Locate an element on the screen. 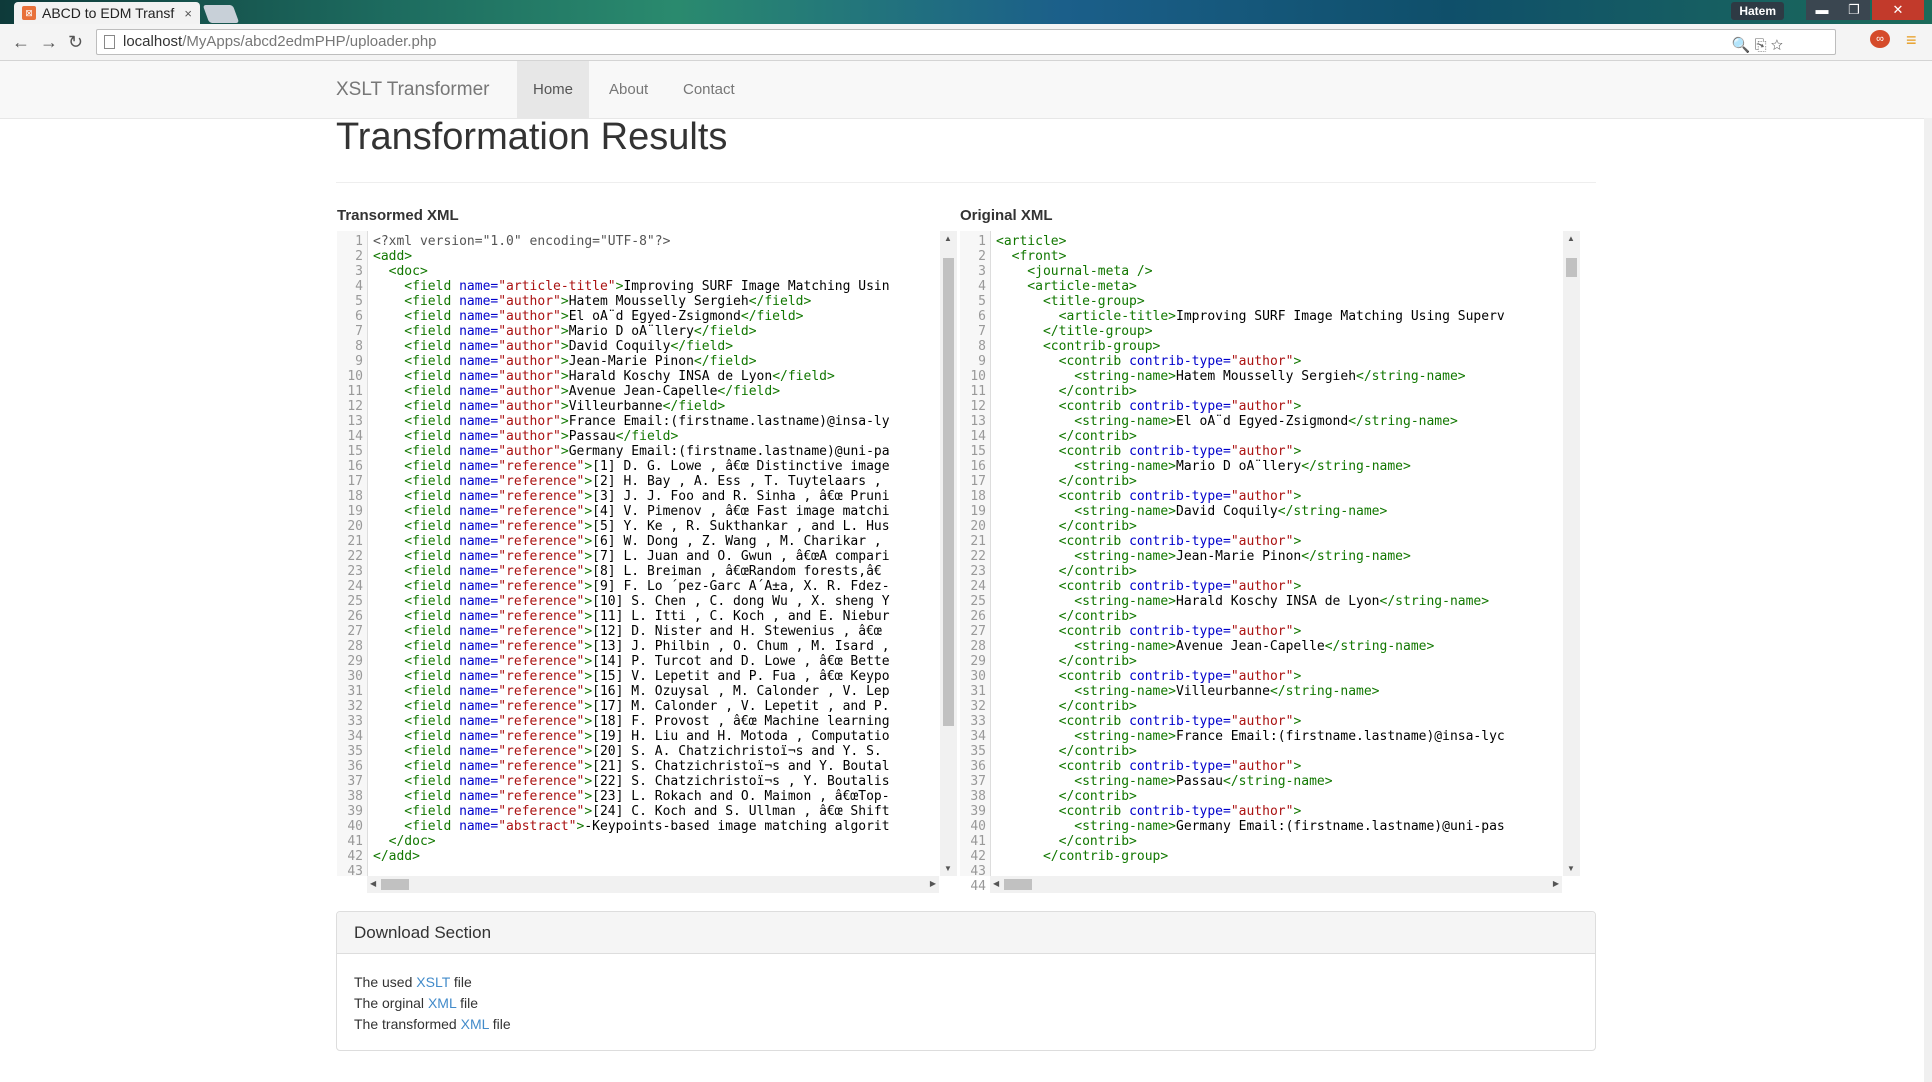 The height and width of the screenshot is (1082, 1932). line-number: 22 is located at coordinates (978, 556).